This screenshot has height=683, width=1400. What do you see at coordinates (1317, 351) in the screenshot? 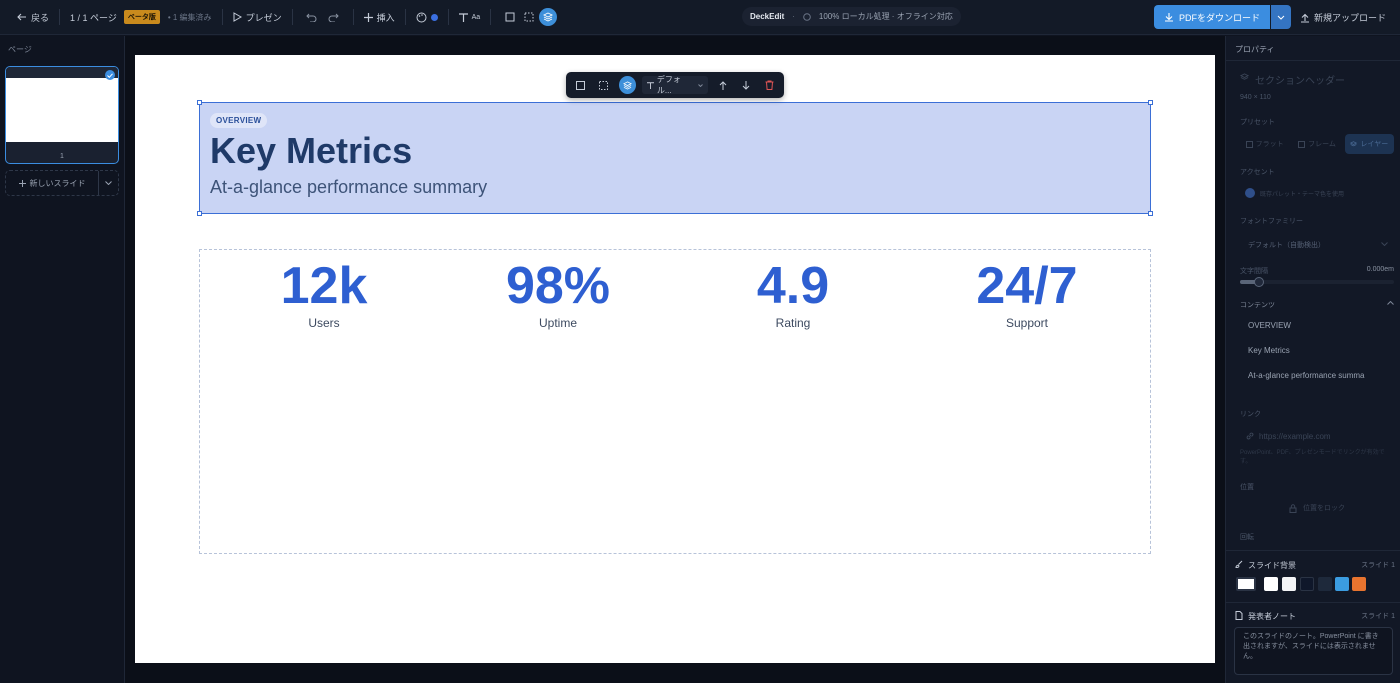
I see `content-field-title: Key Metrics` at bounding box center [1317, 351].